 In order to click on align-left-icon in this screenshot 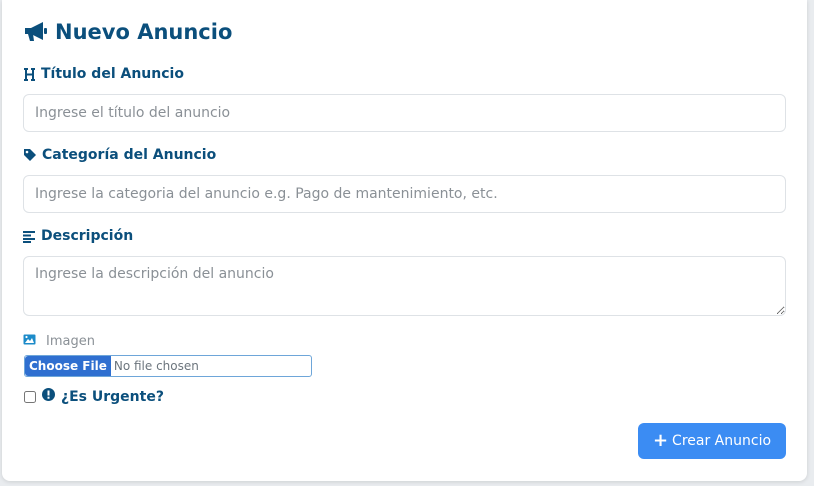, I will do `click(29, 236)`.